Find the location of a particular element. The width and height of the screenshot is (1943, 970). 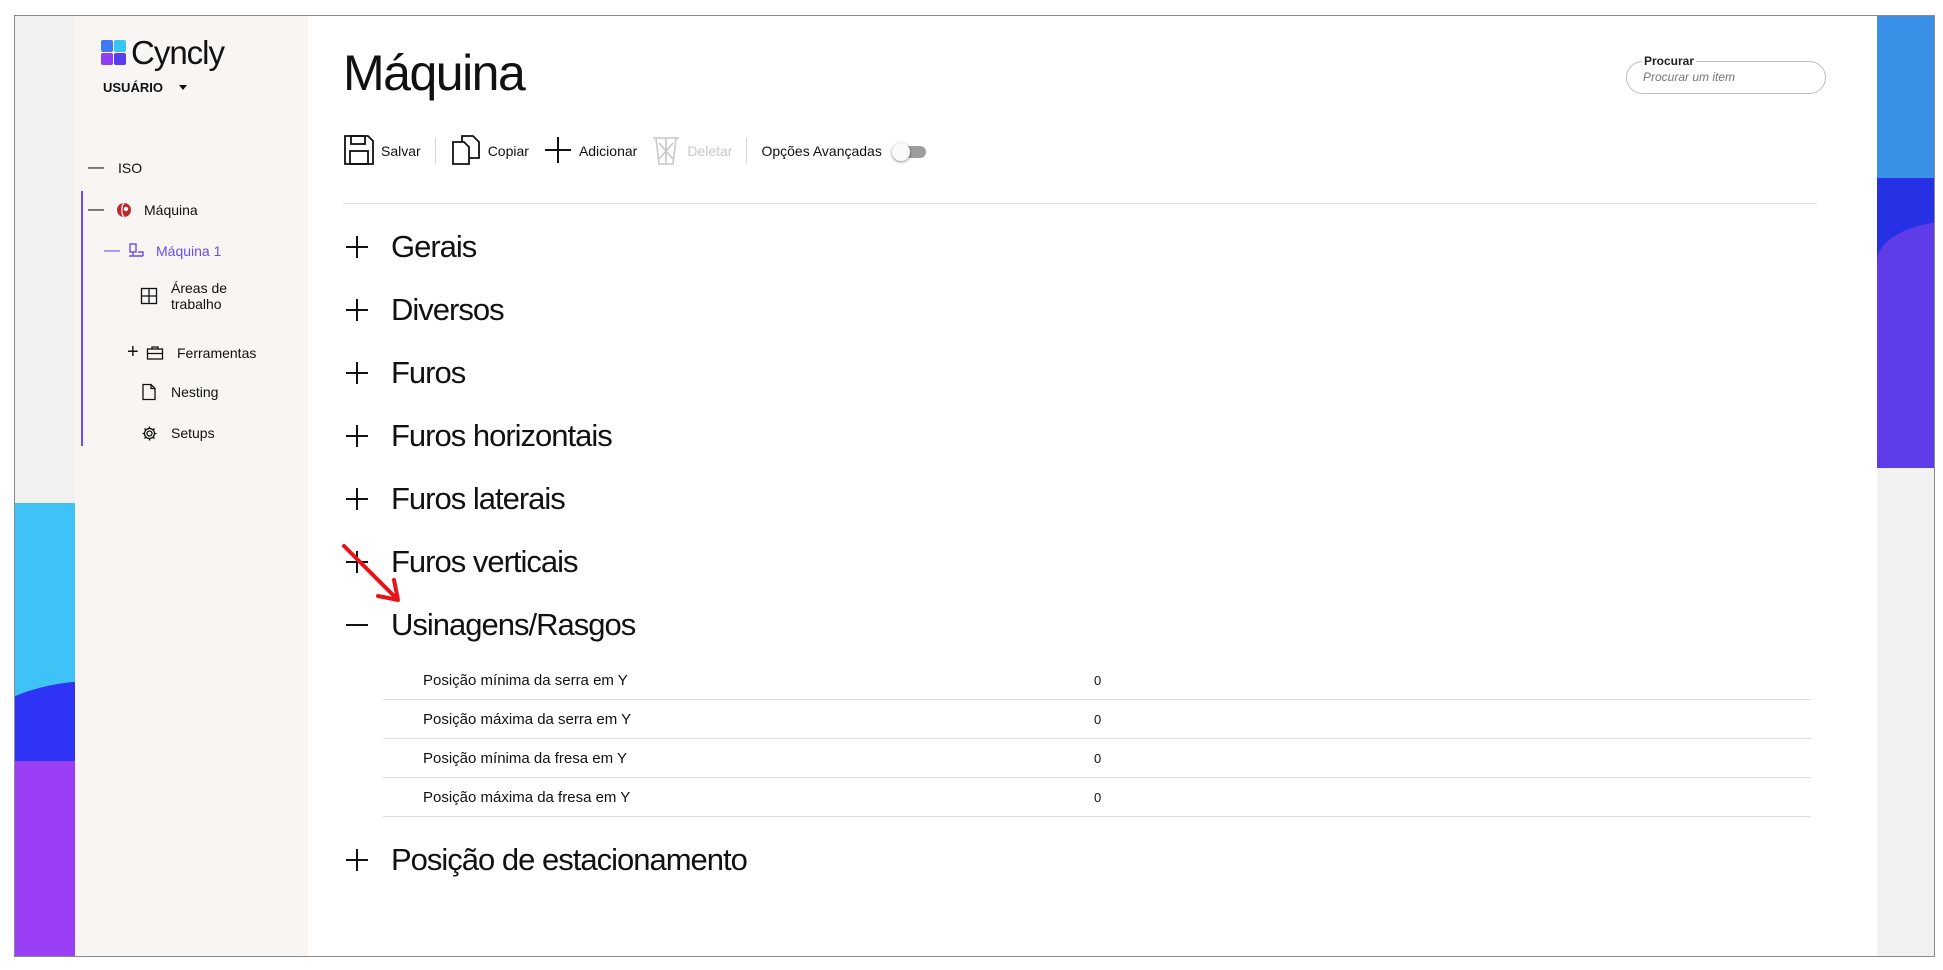

toggle-thumb is located at coordinates (900, 152).